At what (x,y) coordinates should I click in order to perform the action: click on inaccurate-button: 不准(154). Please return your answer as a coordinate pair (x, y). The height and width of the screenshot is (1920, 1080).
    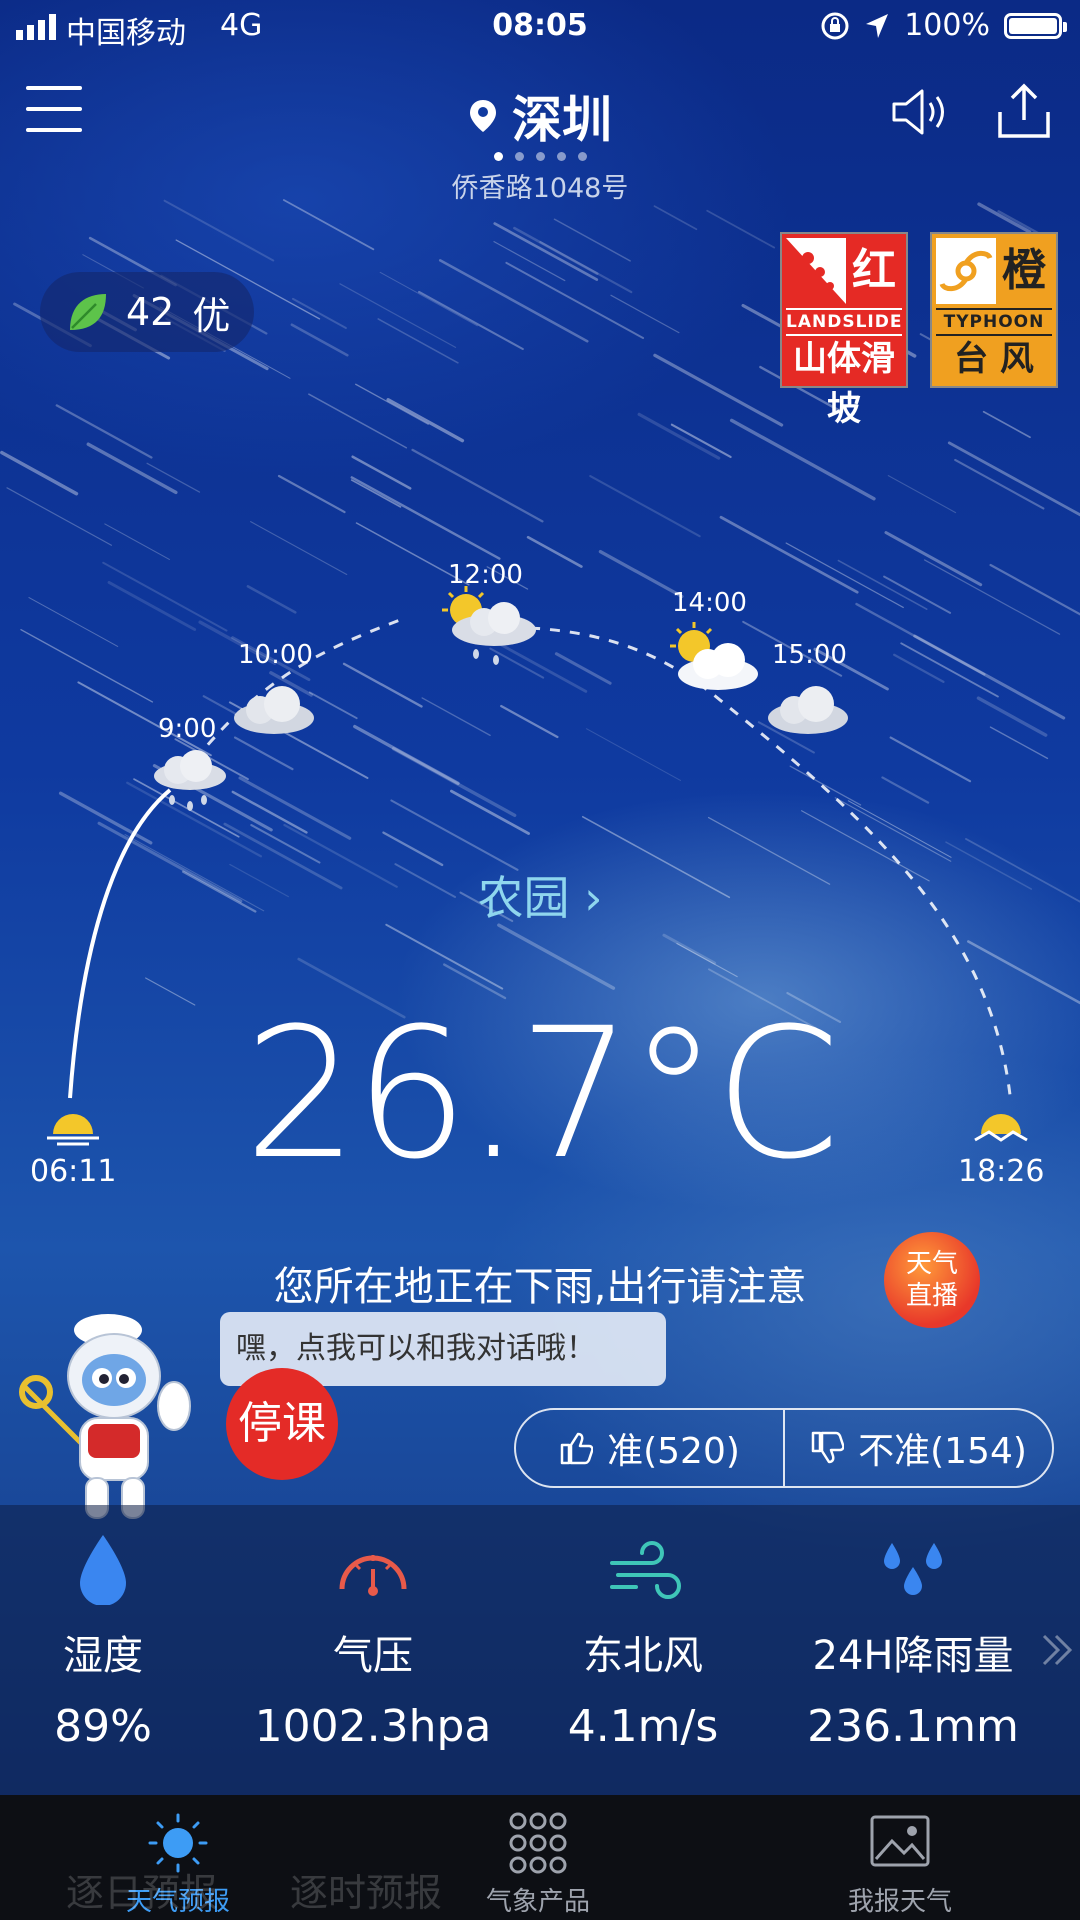
    Looking at the image, I should click on (918, 1448).